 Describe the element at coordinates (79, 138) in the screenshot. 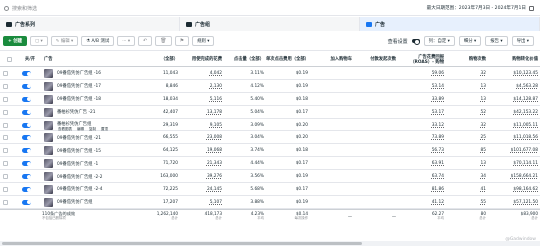

I see `ad-name-label: 09番茄凭仿广告组 -21` at that location.